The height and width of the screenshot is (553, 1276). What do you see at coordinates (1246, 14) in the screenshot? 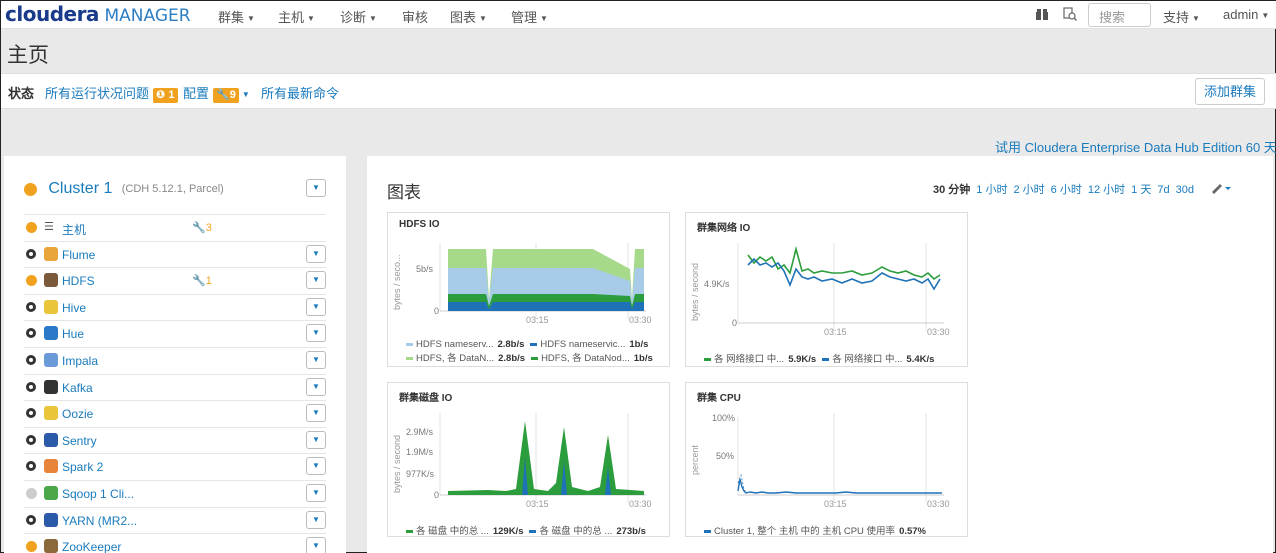
I see `user-menu: admin ▼` at bounding box center [1246, 14].